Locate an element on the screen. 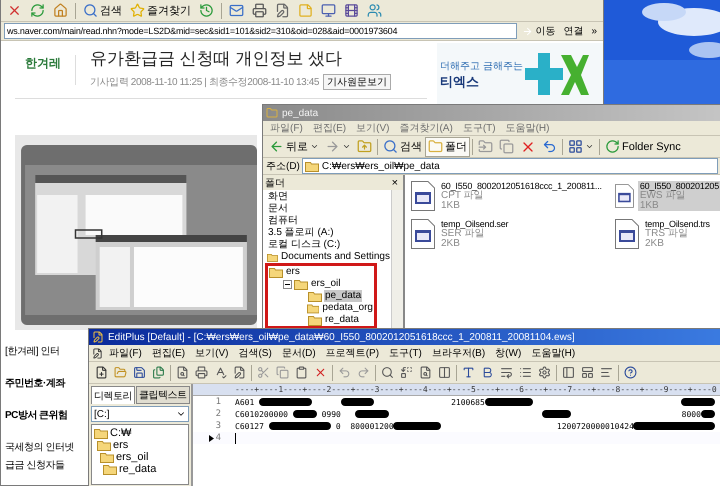  panel-icon is located at coordinates (568, 372).